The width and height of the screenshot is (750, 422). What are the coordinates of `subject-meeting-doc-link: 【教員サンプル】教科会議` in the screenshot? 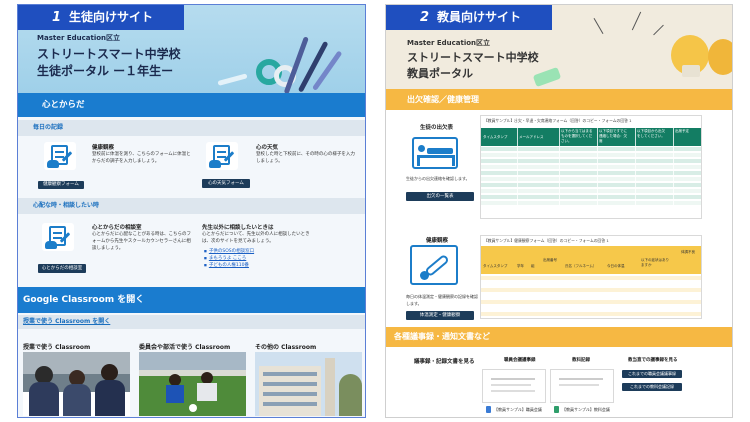 It's located at (586, 409).